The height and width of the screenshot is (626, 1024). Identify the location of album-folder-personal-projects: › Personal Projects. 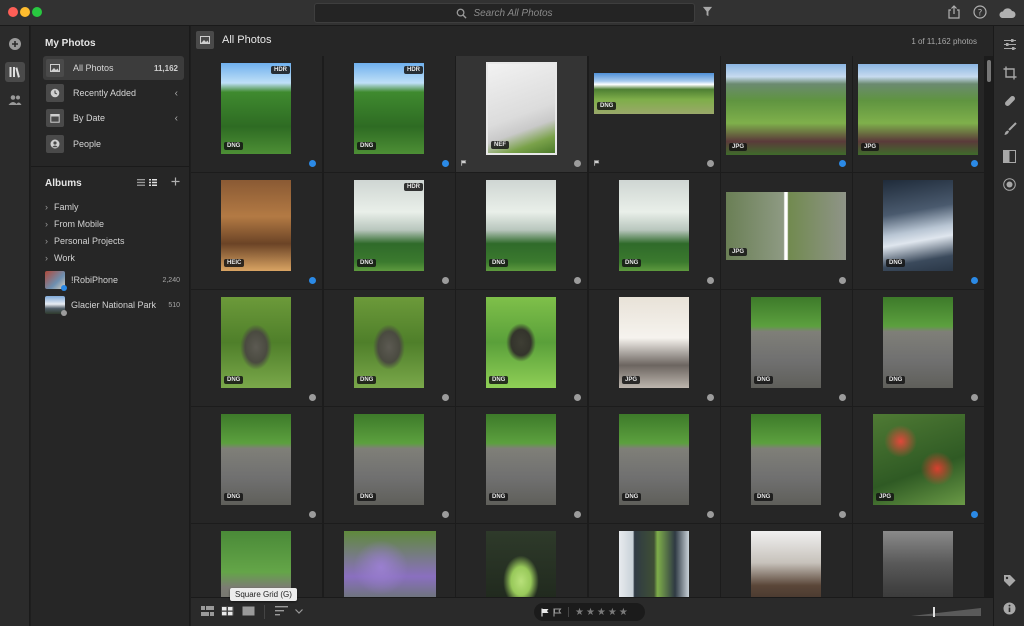
(85, 241).